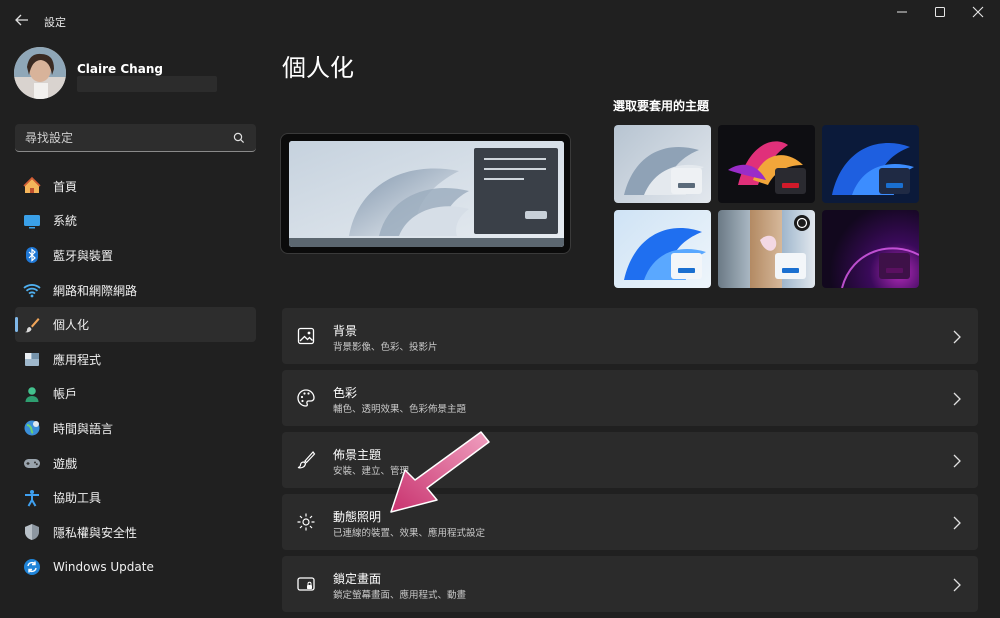 The width and height of the screenshot is (1000, 618). What do you see at coordinates (65, 221) in the screenshot?
I see `sidebar-item-label: 系統` at bounding box center [65, 221].